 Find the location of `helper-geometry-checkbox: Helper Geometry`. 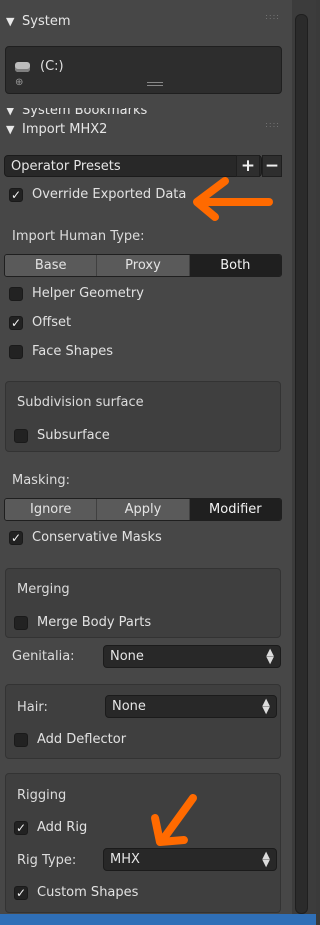

helper-geometry-checkbox: Helper Geometry is located at coordinates (76, 293).